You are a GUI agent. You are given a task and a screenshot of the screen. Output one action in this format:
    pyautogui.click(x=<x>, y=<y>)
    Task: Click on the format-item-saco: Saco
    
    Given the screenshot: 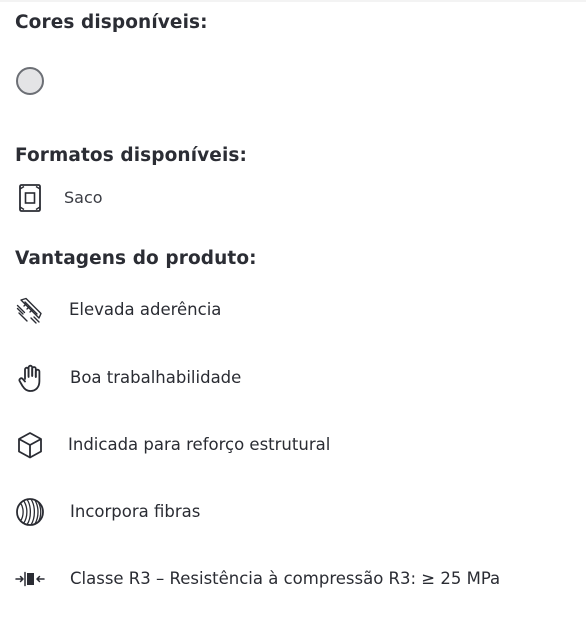 What is the action you would take?
    pyautogui.click(x=59, y=198)
    